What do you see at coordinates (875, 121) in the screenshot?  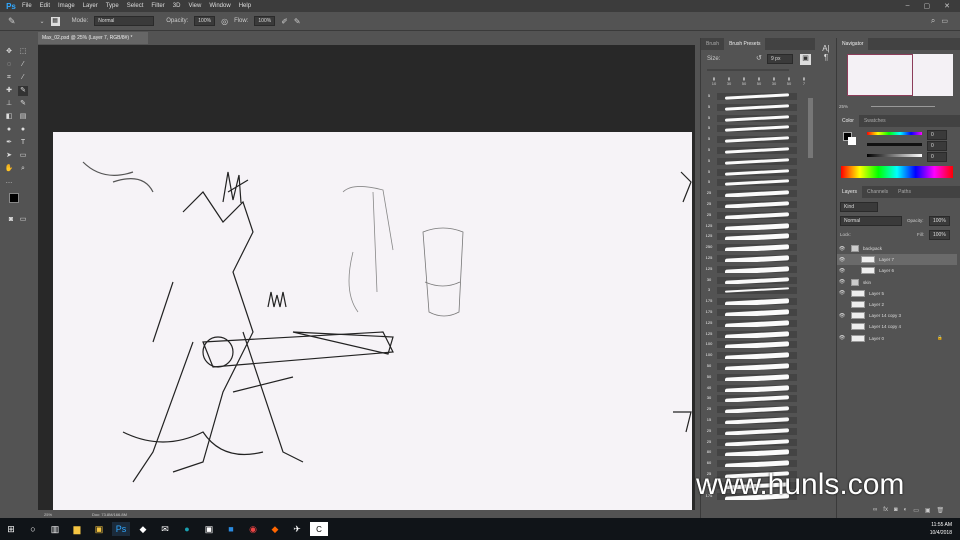 I see `tab-swatches: Swatches` at bounding box center [875, 121].